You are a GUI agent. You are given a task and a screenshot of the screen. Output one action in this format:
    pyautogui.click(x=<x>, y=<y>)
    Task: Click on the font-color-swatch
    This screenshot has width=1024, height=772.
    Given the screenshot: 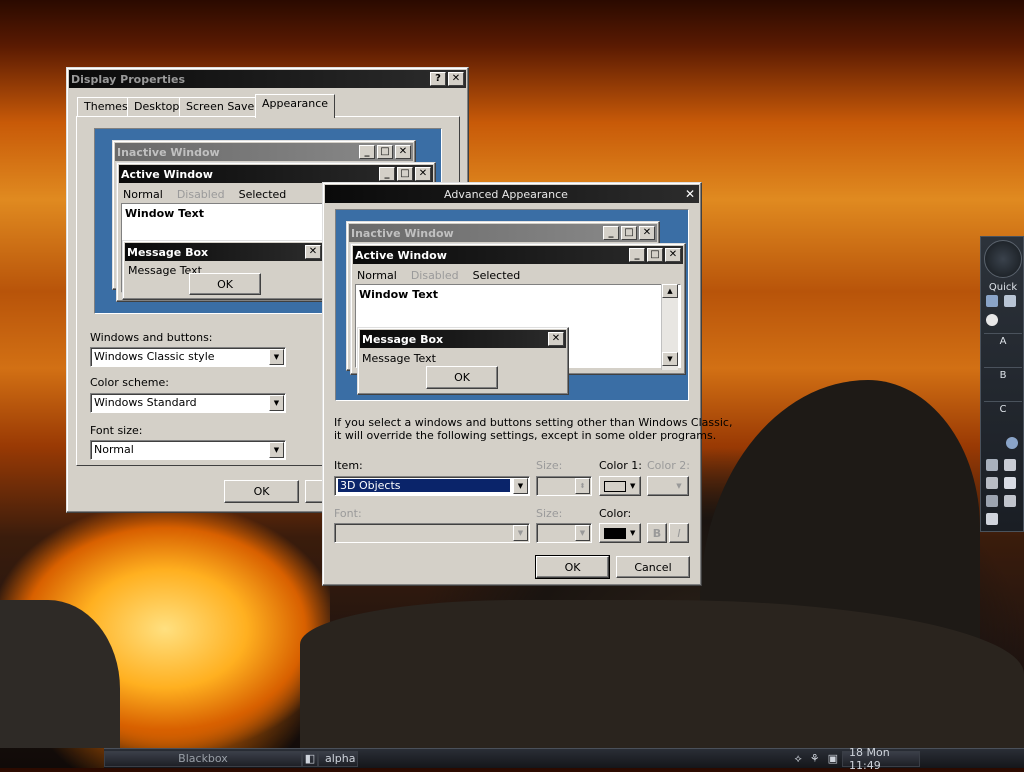 What is the action you would take?
    pyautogui.click(x=615, y=533)
    